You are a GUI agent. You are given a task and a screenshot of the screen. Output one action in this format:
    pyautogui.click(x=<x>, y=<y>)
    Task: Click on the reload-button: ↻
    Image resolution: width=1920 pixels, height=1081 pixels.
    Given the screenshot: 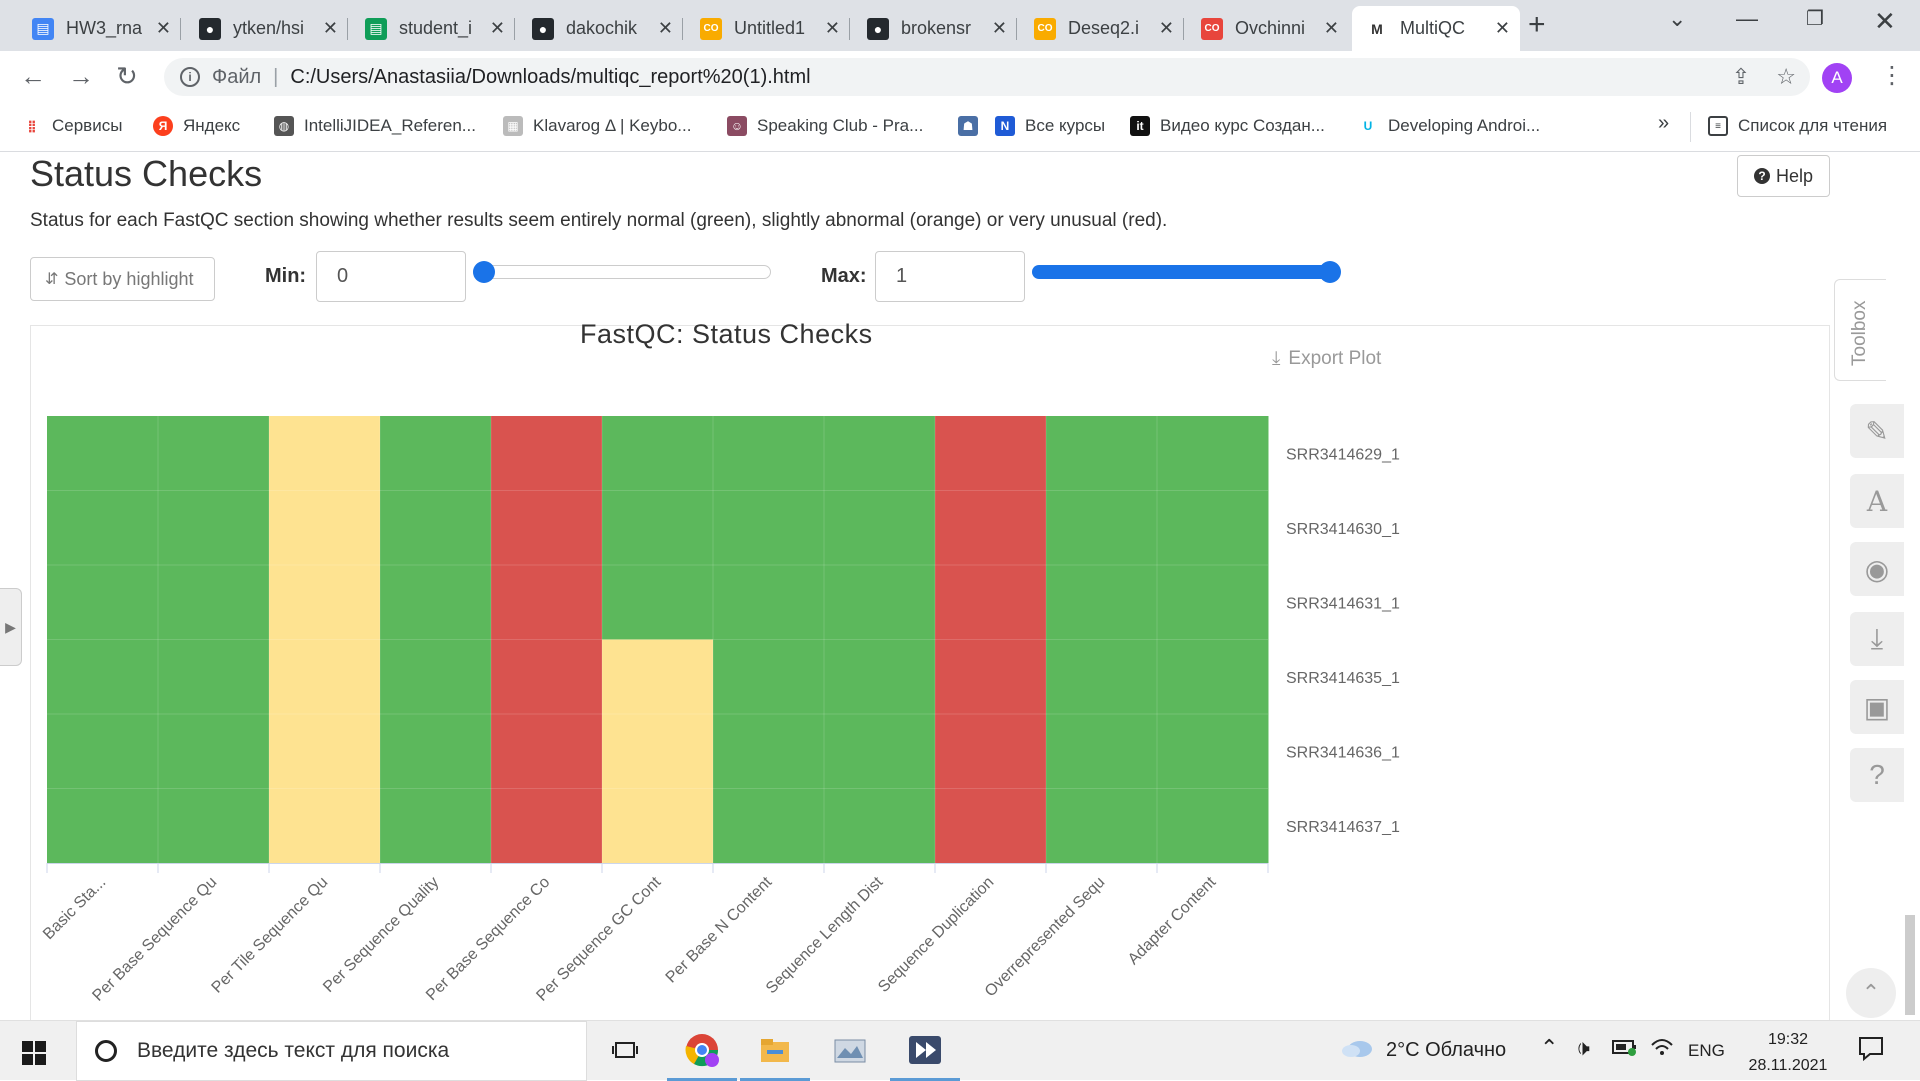 What is the action you would take?
    pyautogui.click(x=127, y=76)
    